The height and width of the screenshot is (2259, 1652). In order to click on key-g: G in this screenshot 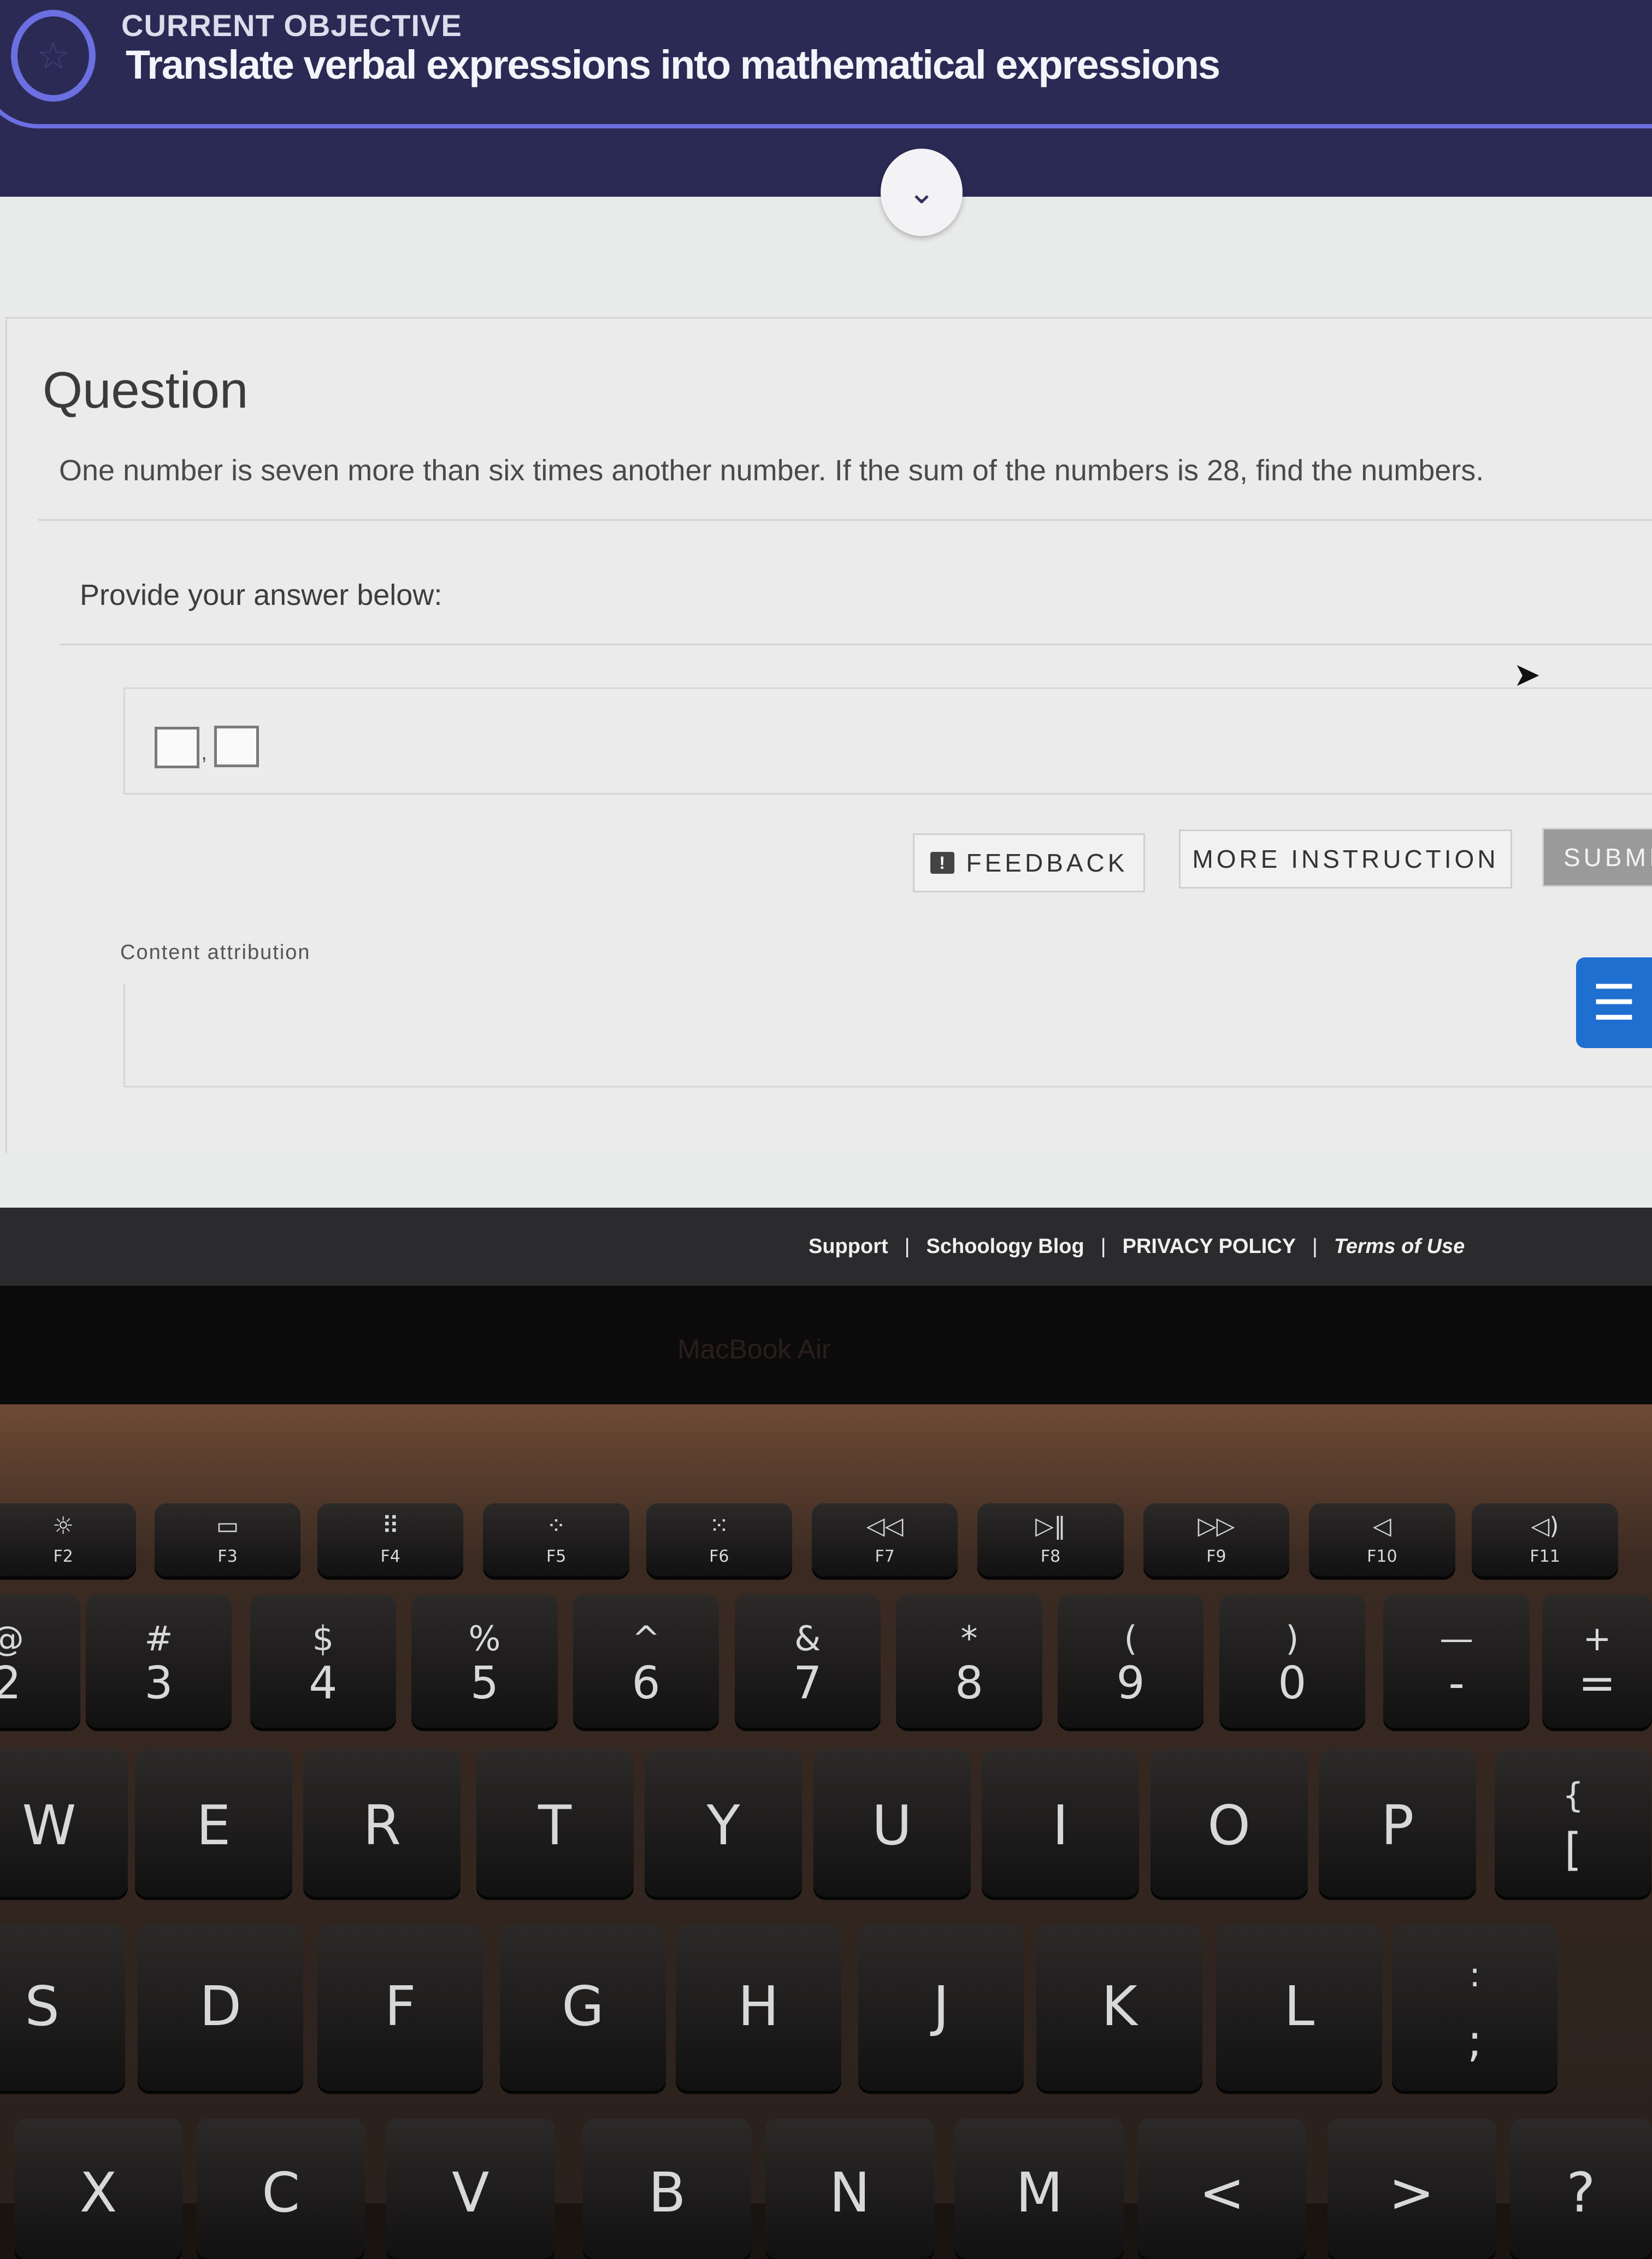, I will do `click(583, 2008)`.